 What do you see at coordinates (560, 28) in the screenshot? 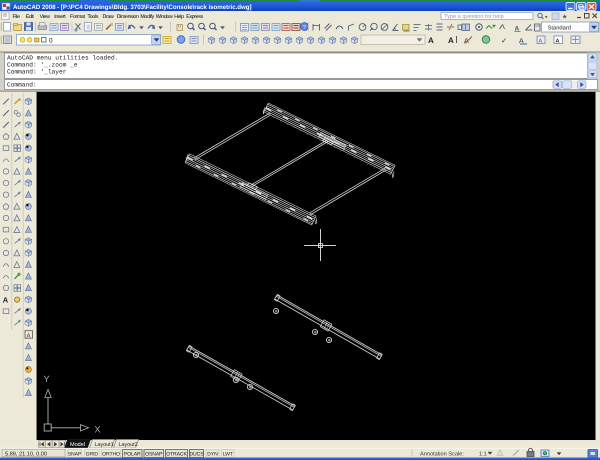
I see `svg-text: Standard` at bounding box center [560, 28].